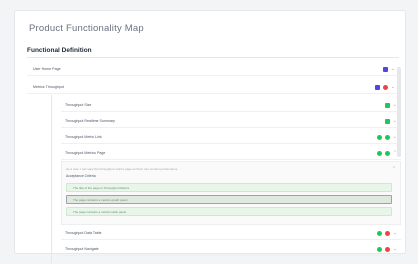 The width and height of the screenshot is (418, 264). I want to click on section-title: Functional Definition, so click(59, 50).